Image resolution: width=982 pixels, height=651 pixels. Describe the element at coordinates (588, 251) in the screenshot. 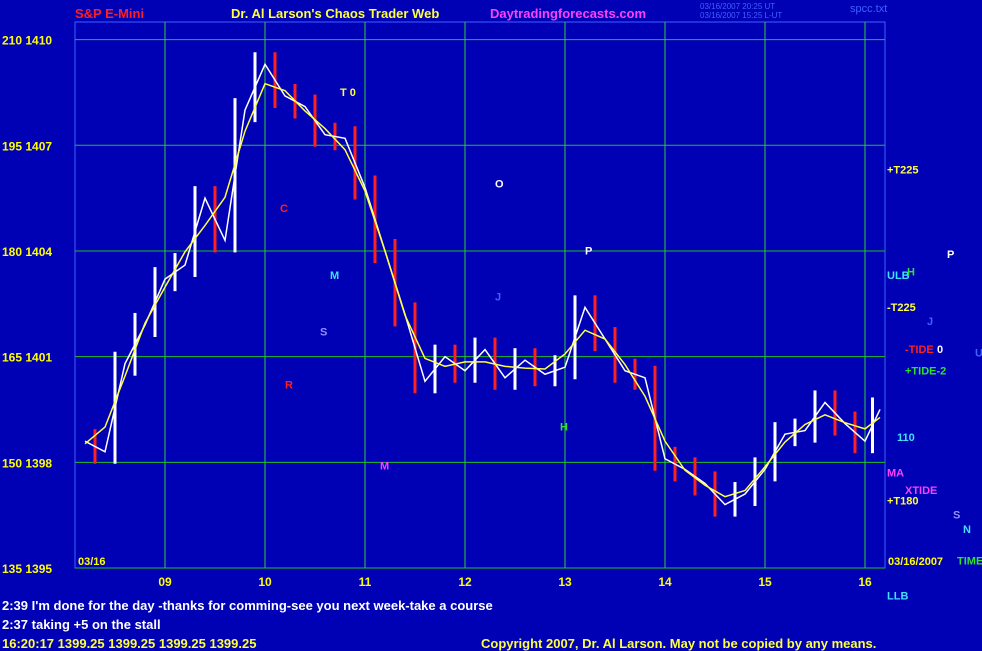

I see `overlay-label-3: P` at that location.